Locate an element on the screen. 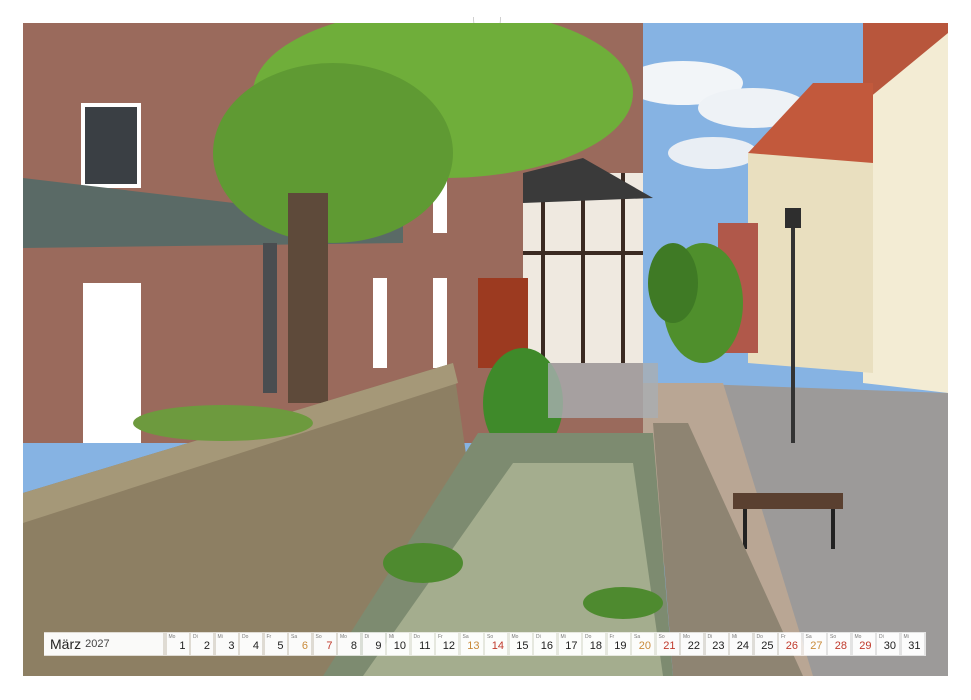  day-cell: Fr 5 is located at coordinates (275, 644).